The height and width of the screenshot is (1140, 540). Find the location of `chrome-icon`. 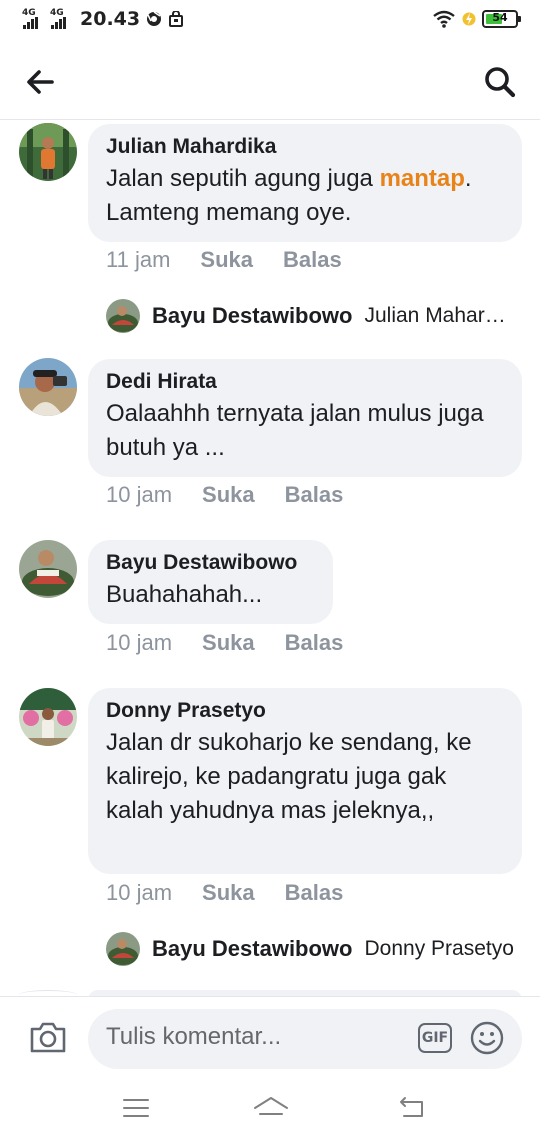

chrome-icon is located at coordinates (154, 18).